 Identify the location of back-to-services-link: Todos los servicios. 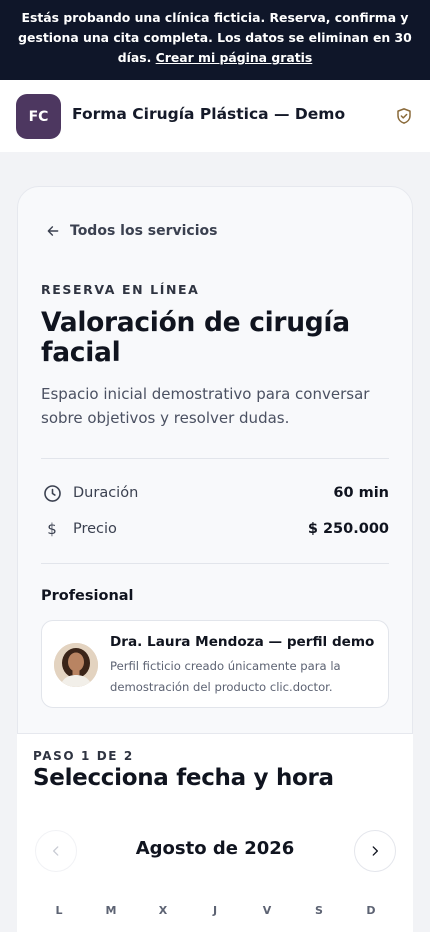
(132, 231).